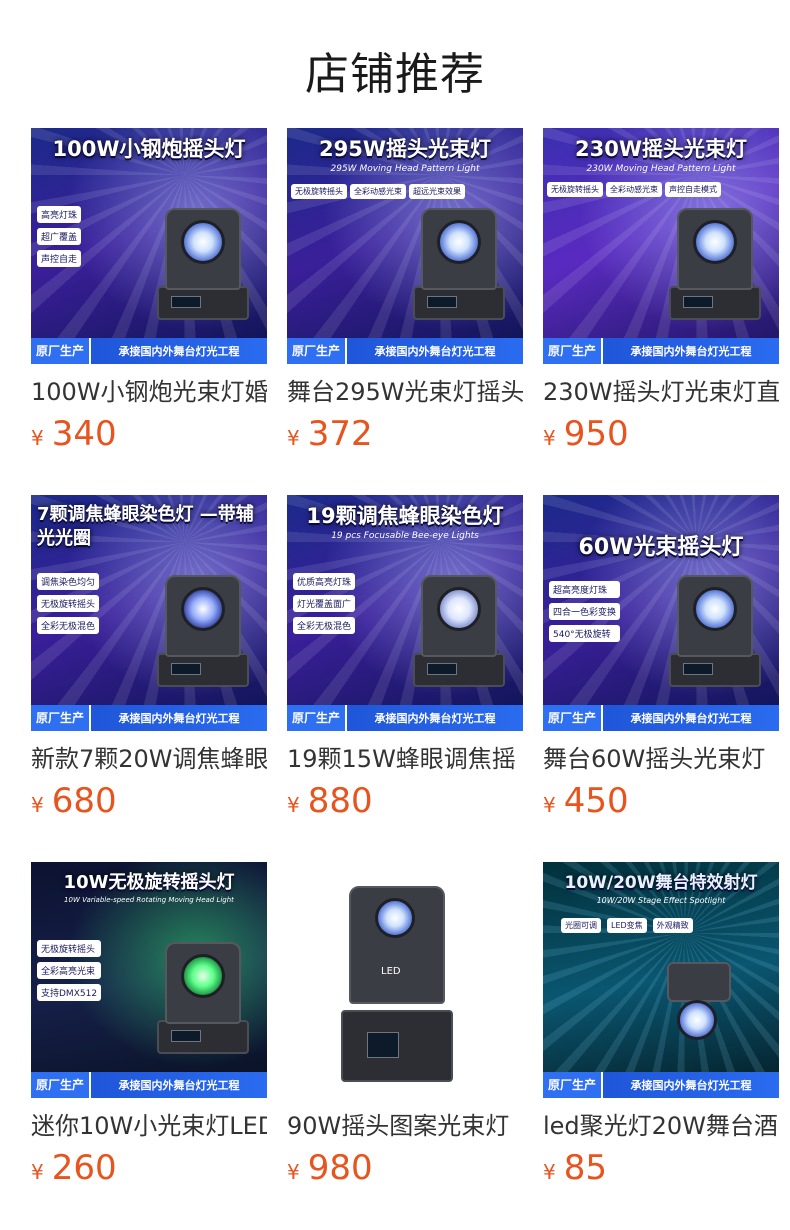 This screenshot has width=790, height=1230. I want to click on feature-tag: 全彩动感光束, so click(378, 191).